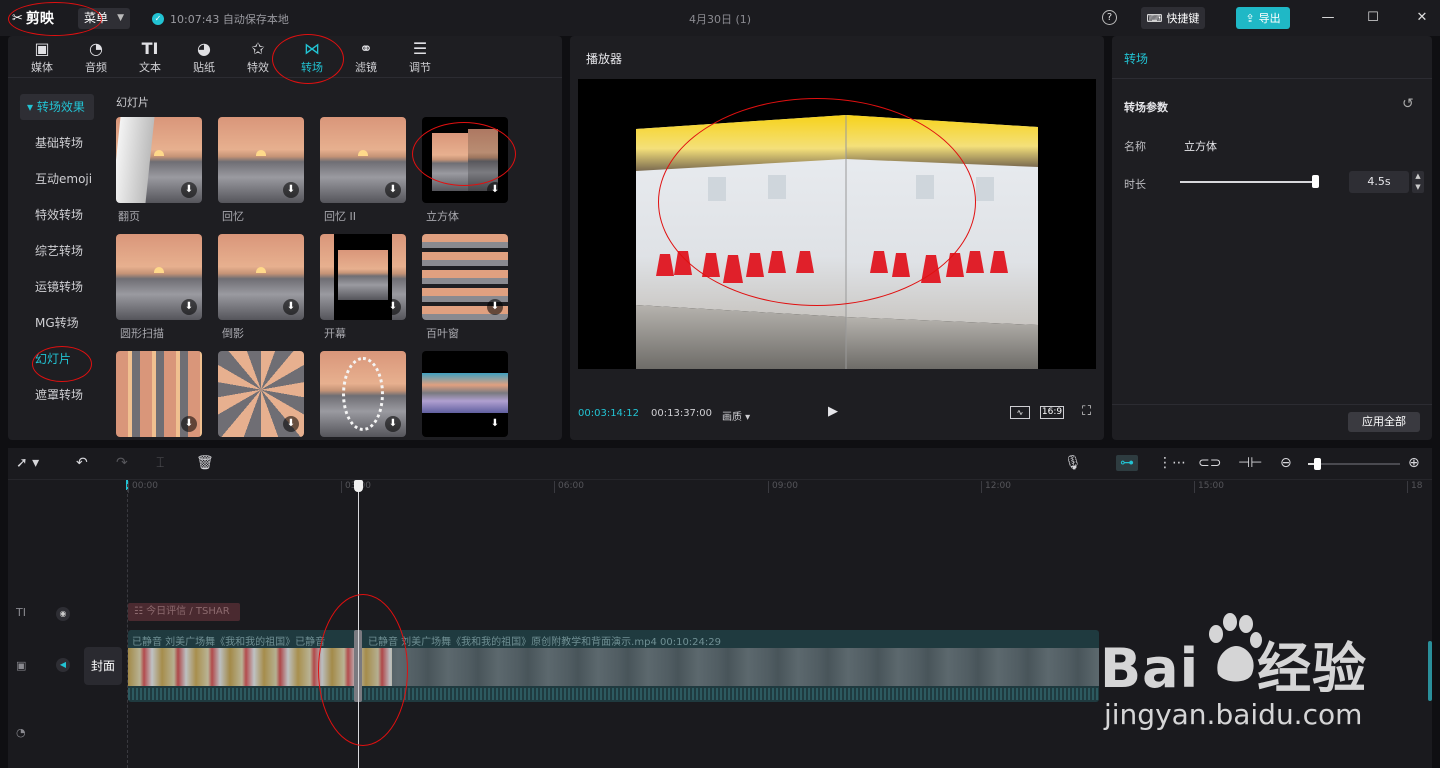 The height and width of the screenshot is (768, 1440). I want to click on waveform-icon: ∿, so click(1020, 412).